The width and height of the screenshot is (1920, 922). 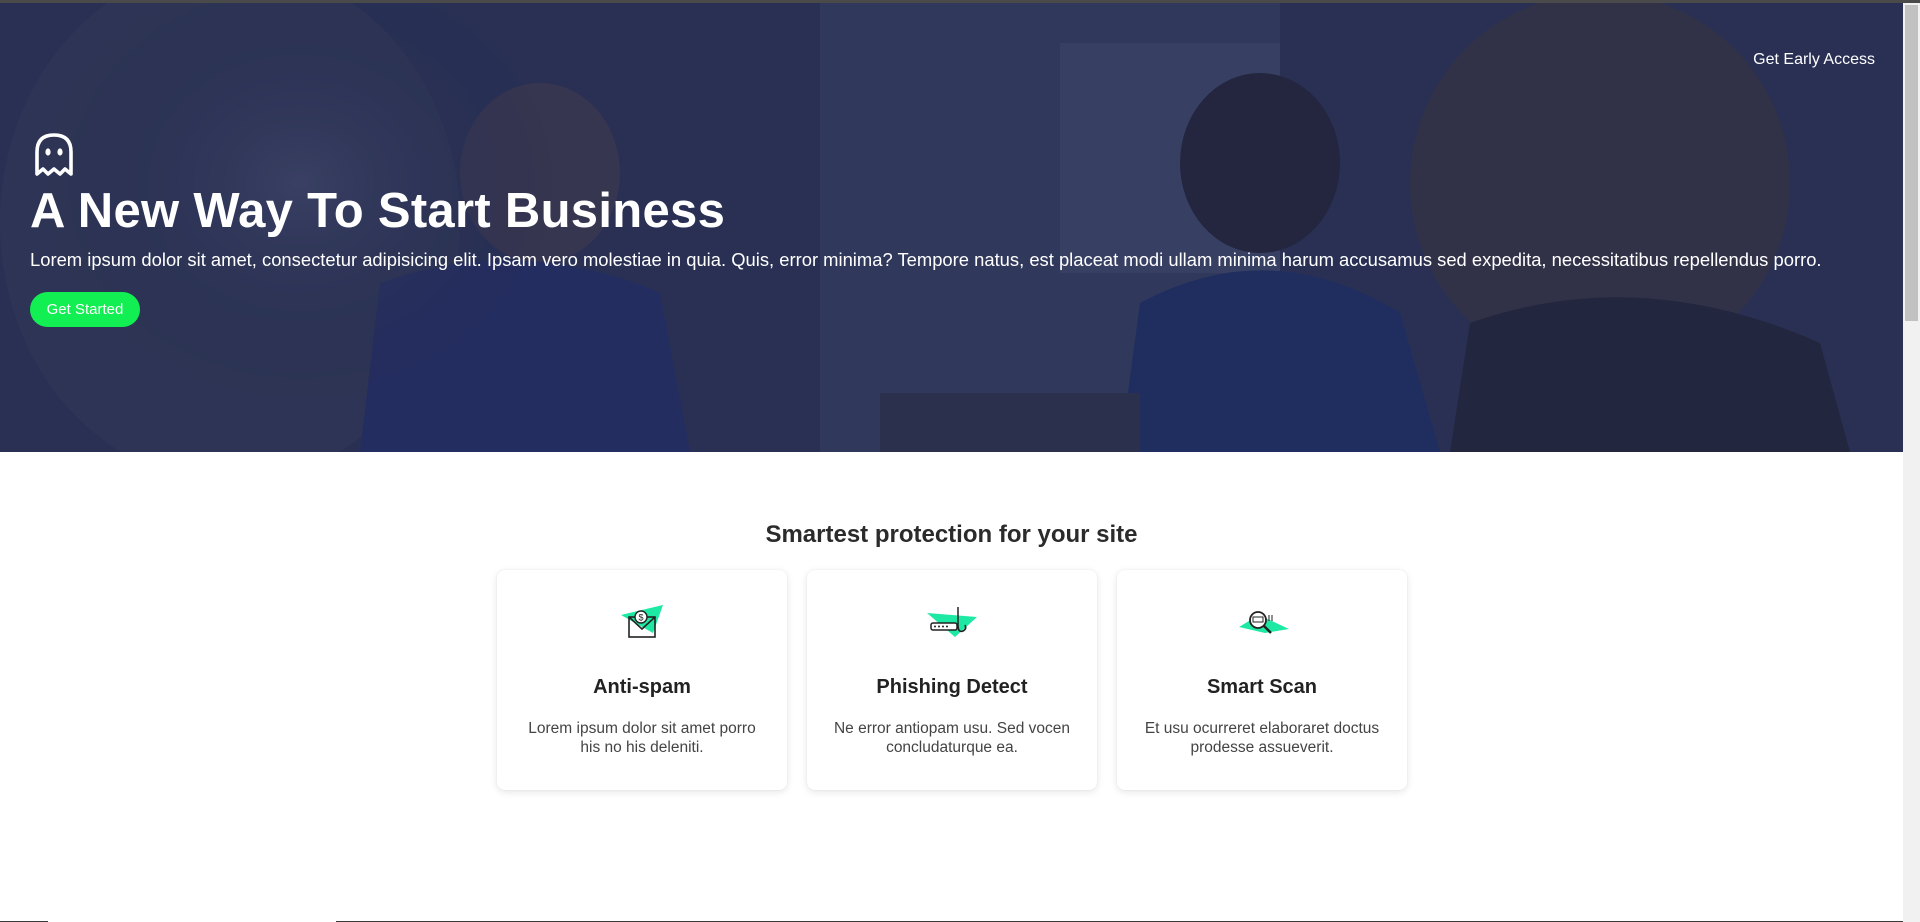 I want to click on spam-envelope-icon: $, so click(x=642, y=621).